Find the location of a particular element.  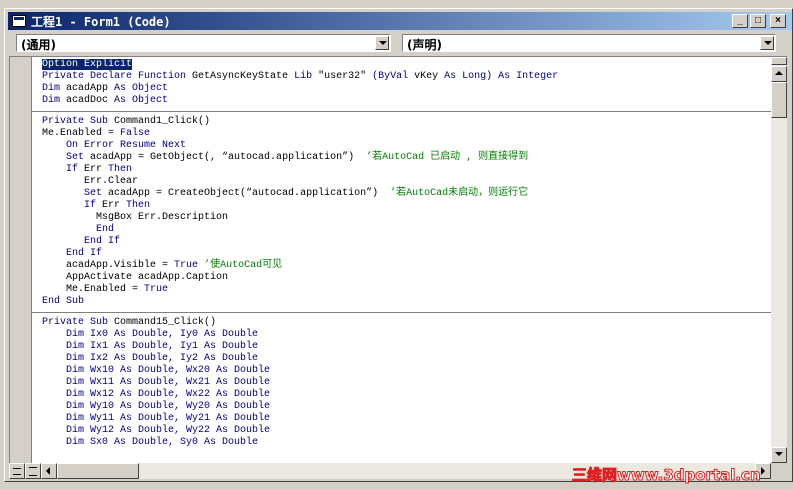

code-line: Private Sub Command1_Click() is located at coordinates (406, 122).